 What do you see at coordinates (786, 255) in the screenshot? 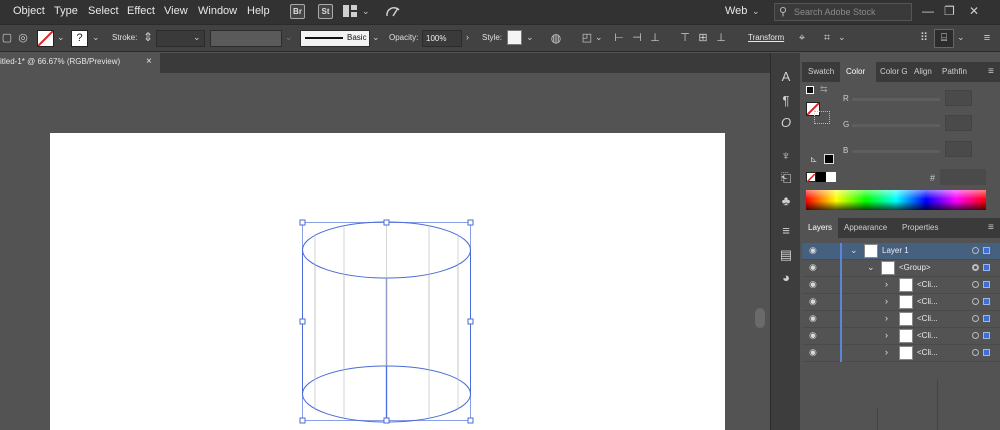
I see `gradient-panel-icon: ▤` at bounding box center [786, 255].